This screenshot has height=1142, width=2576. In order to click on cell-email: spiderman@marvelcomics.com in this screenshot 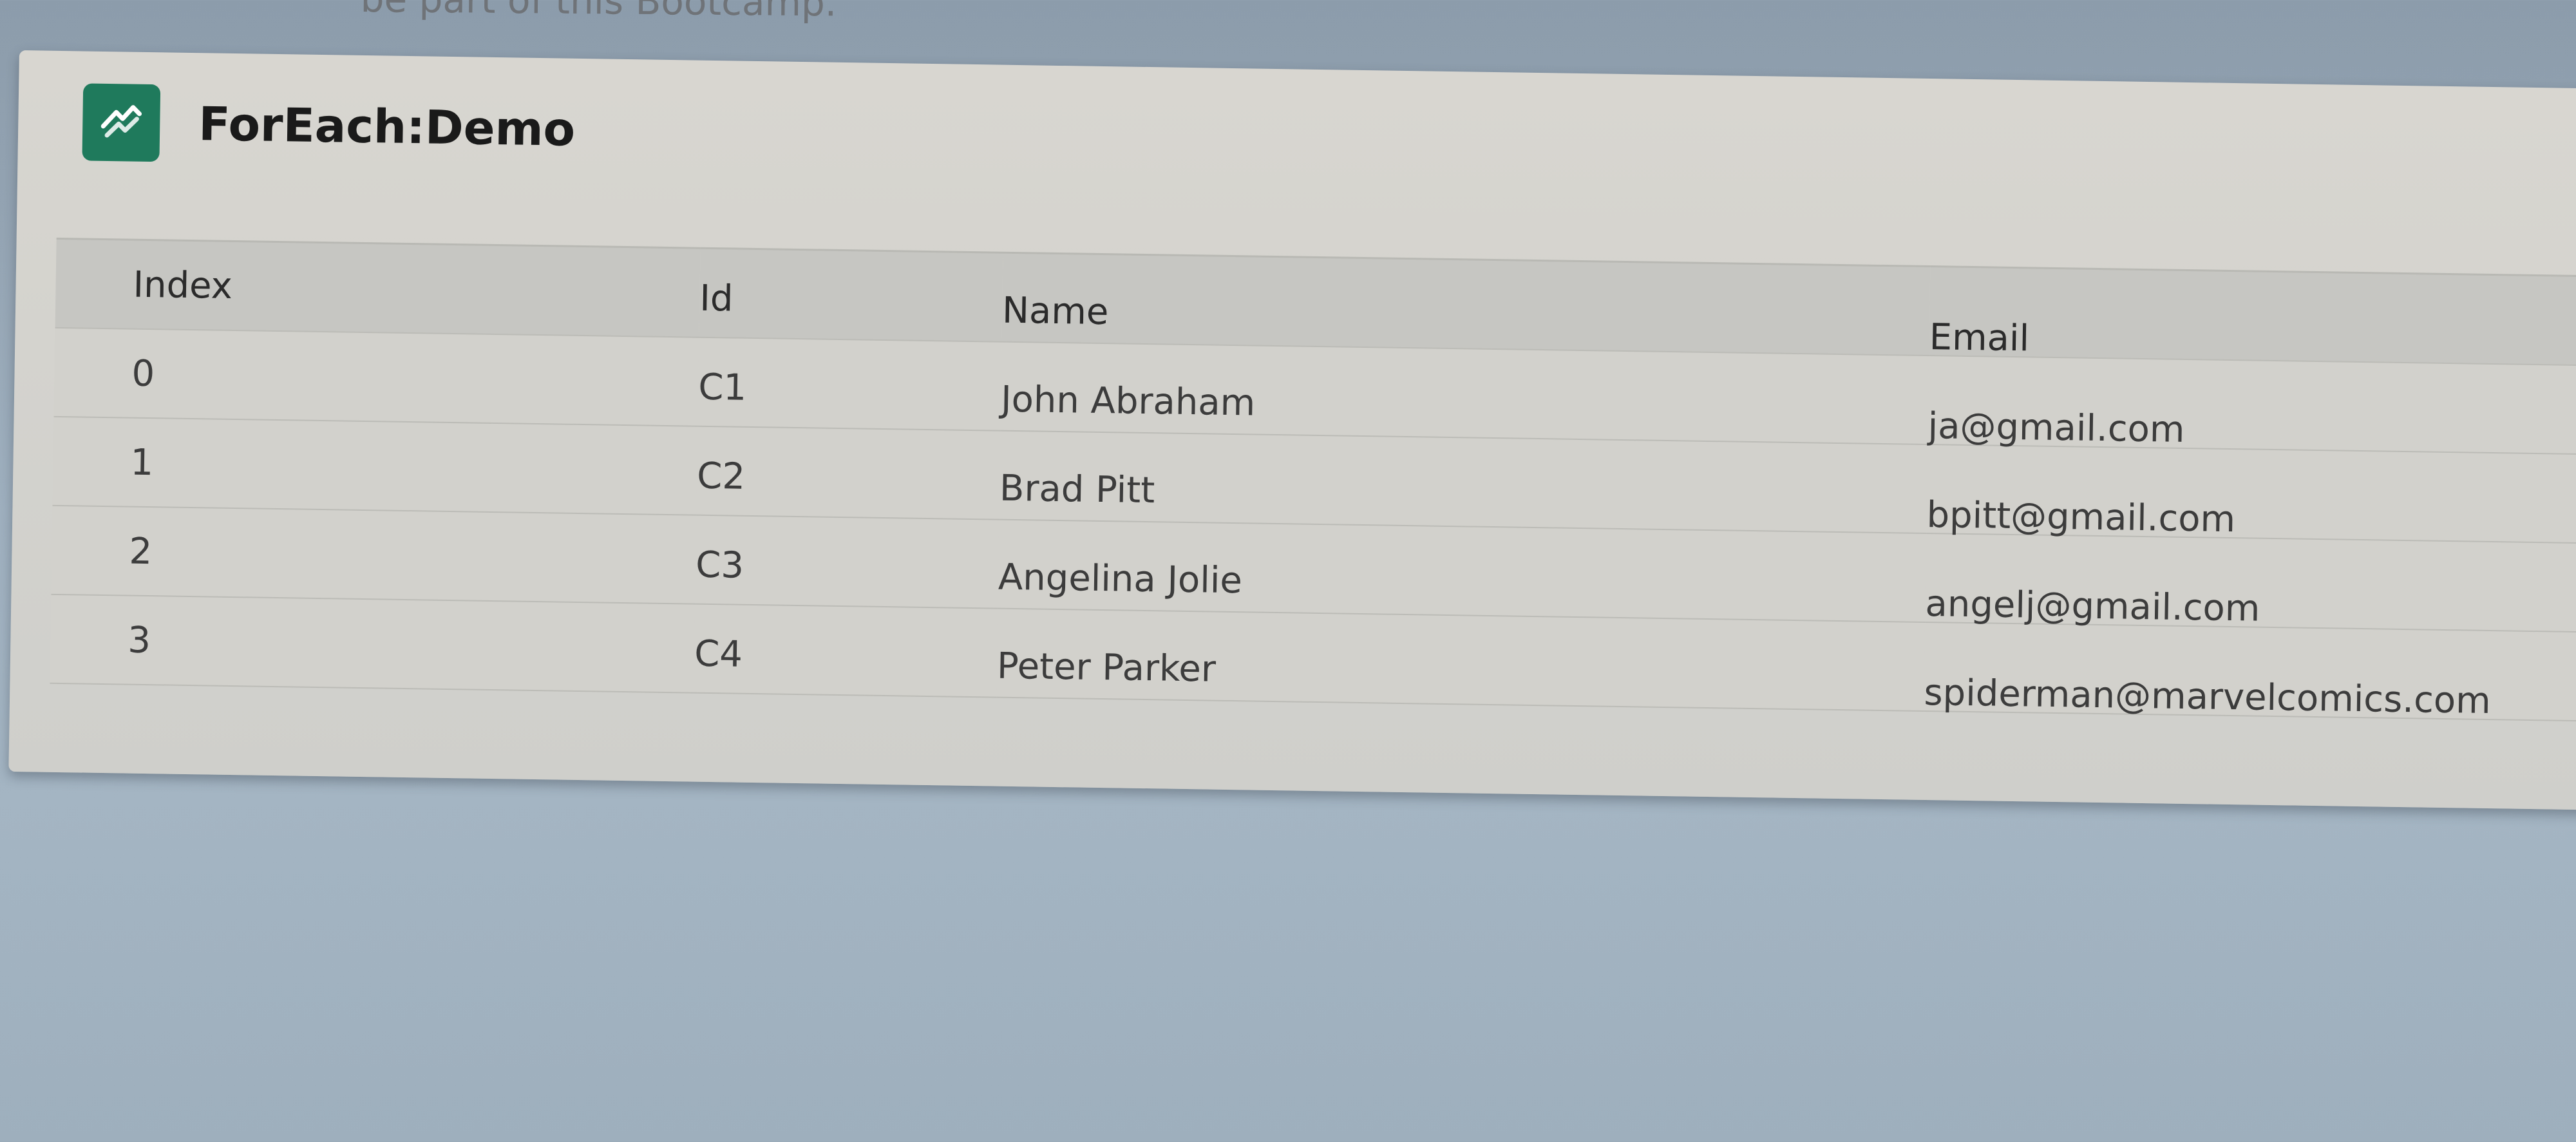, I will do `click(2250, 671)`.